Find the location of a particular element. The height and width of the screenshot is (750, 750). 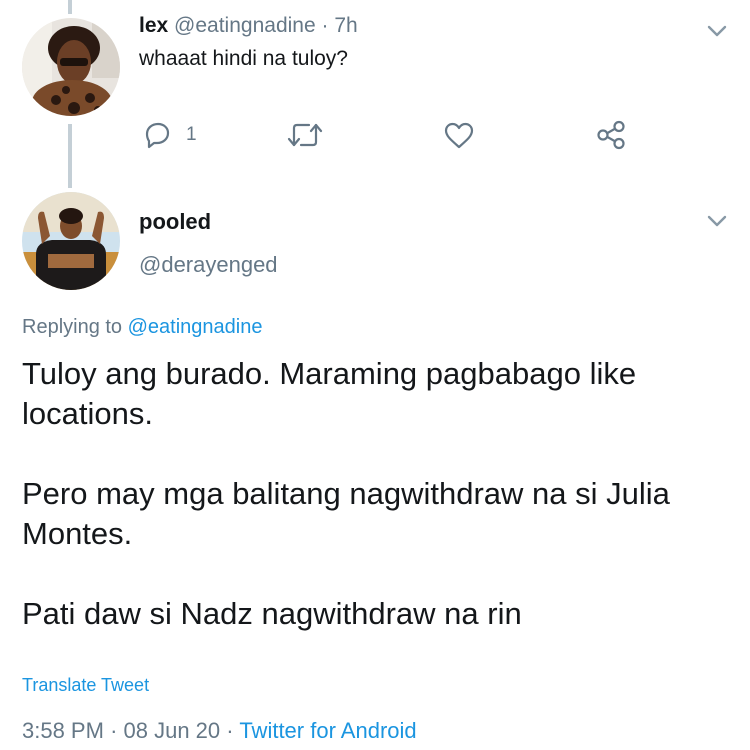

reply-icon is located at coordinates (157, 135).